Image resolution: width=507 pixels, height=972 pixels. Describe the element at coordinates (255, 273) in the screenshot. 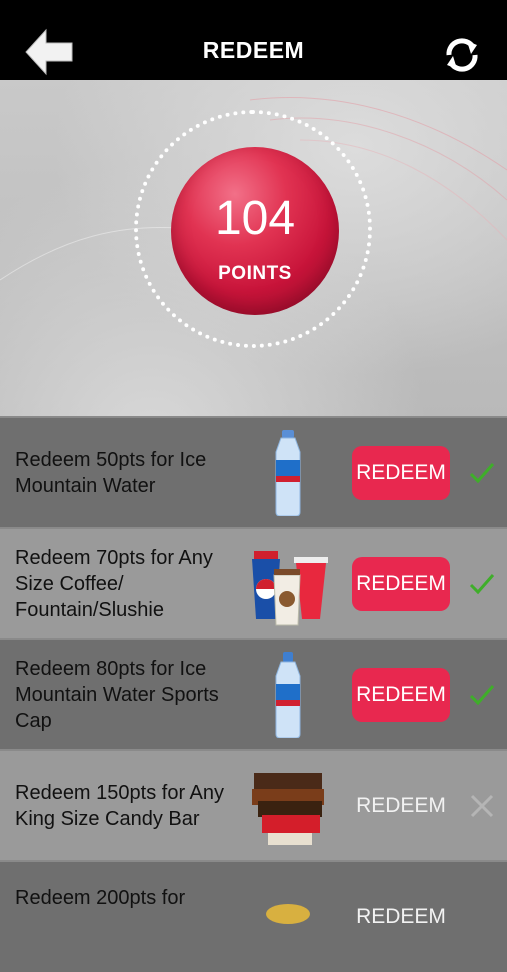

I see `points-label: POINTS` at that location.